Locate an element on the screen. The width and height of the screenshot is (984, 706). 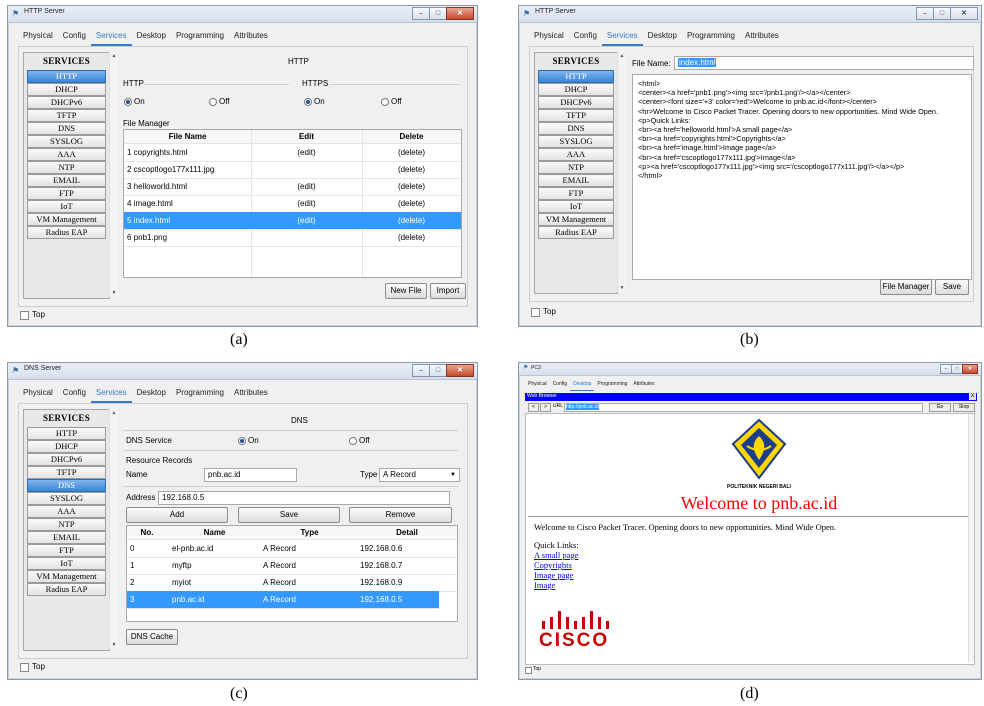
col-name: Name is located at coordinates (214, 532).